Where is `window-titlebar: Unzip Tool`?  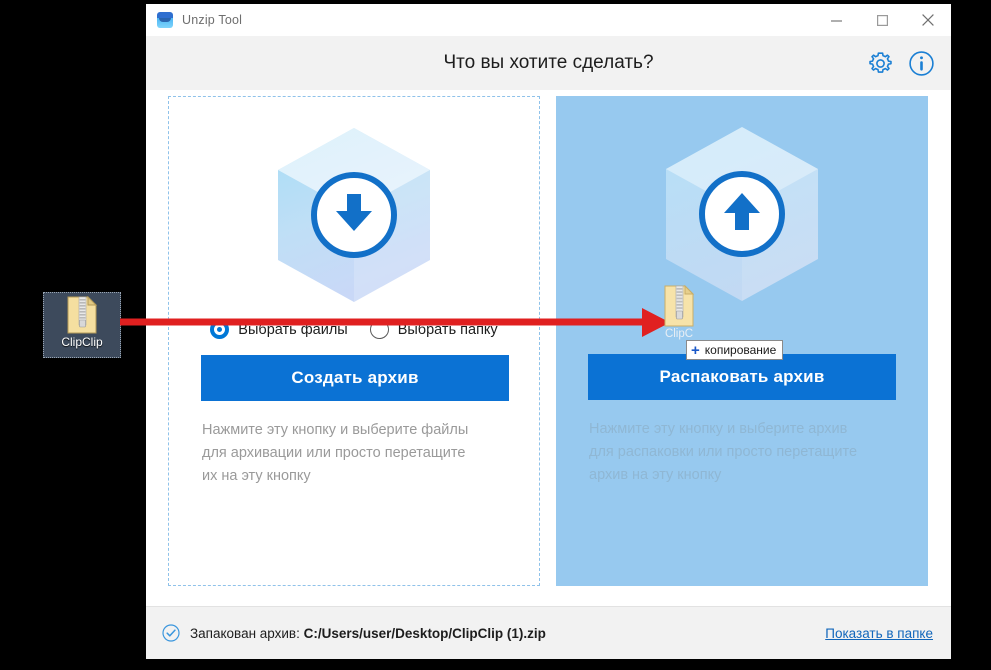
window-titlebar: Unzip Tool is located at coordinates (548, 20).